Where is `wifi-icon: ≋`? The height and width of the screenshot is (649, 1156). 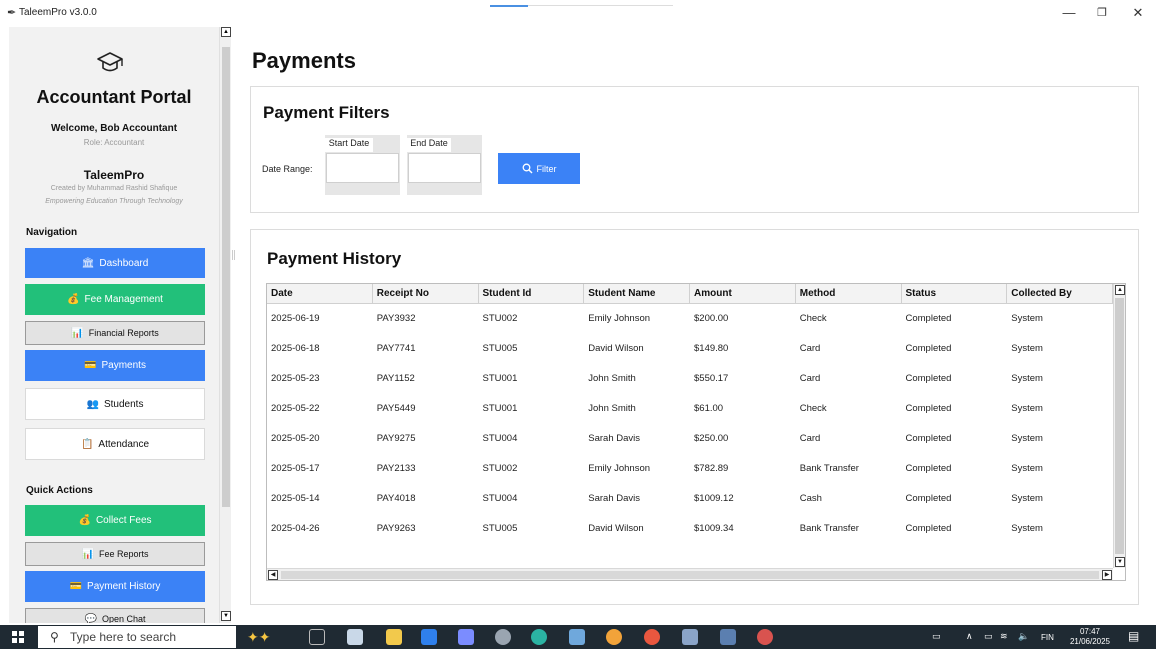
wifi-icon: ≋ is located at coordinates (1004, 636).